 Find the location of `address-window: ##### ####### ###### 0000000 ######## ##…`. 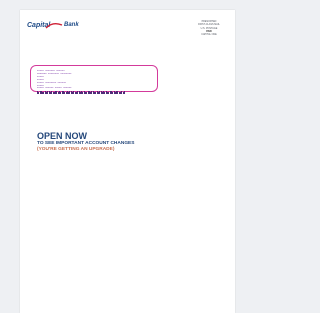

address-window: ##### ####### ###### 0000000 ######## ##… is located at coordinates (94, 79).